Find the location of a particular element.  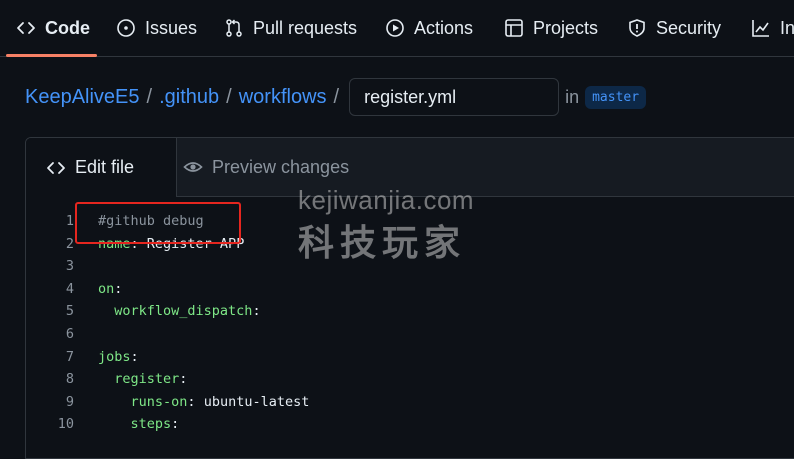

tab-security: Security is located at coordinates (674, 28).